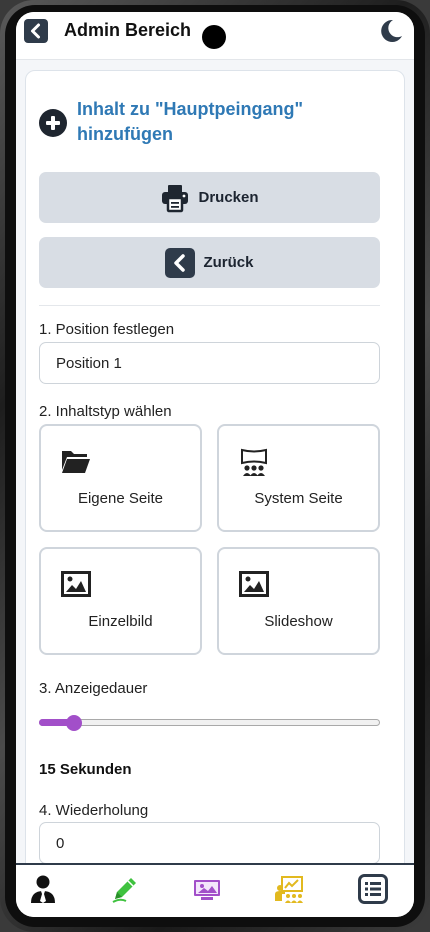 Image resolution: width=430 pixels, height=932 pixels. I want to click on back-button: Zurück, so click(209, 262).